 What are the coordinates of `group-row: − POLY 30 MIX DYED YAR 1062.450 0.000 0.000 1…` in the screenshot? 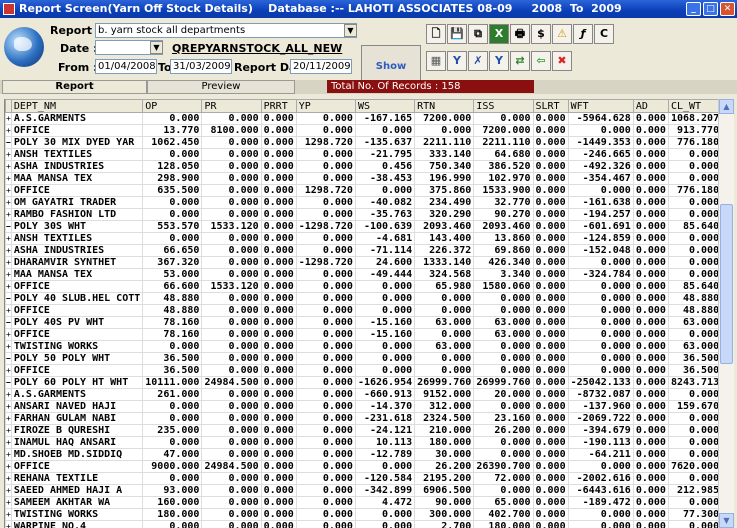 It's located at (362, 142).